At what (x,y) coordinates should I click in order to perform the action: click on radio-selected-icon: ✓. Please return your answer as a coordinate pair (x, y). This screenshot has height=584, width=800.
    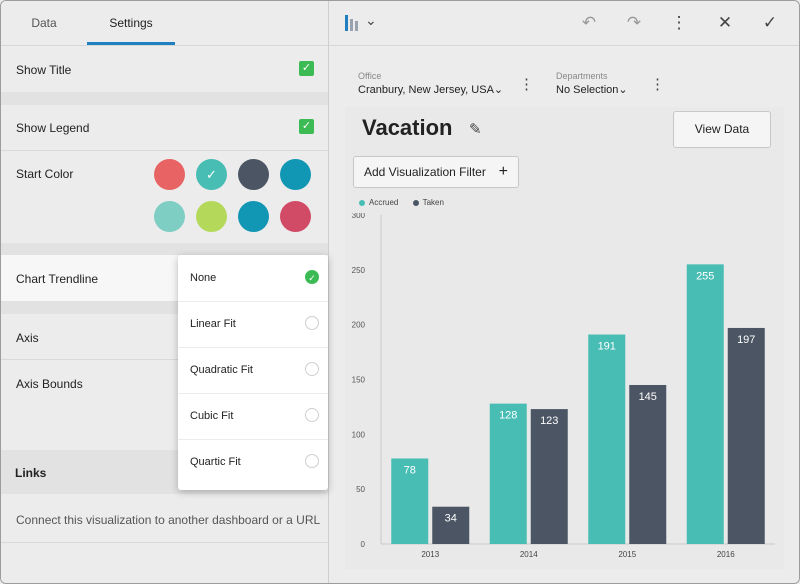
    Looking at the image, I should click on (312, 277).